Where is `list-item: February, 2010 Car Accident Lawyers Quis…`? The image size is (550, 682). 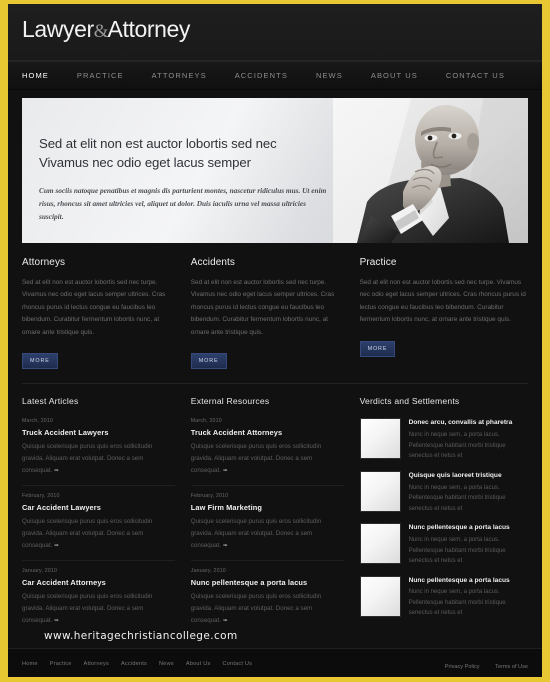
list-item: February, 2010 Car Accident Lawyers Quis… is located at coordinates (98, 527).